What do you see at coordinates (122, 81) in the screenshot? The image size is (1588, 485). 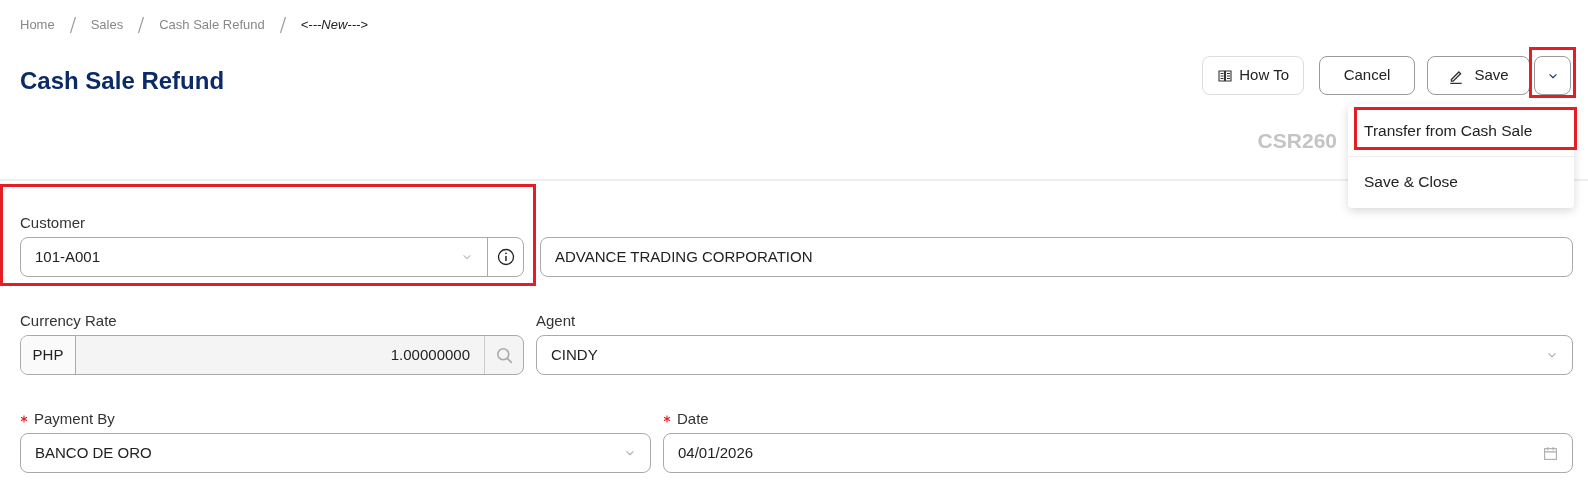 I see `page-title: Cash Sale Refund` at bounding box center [122, 81].